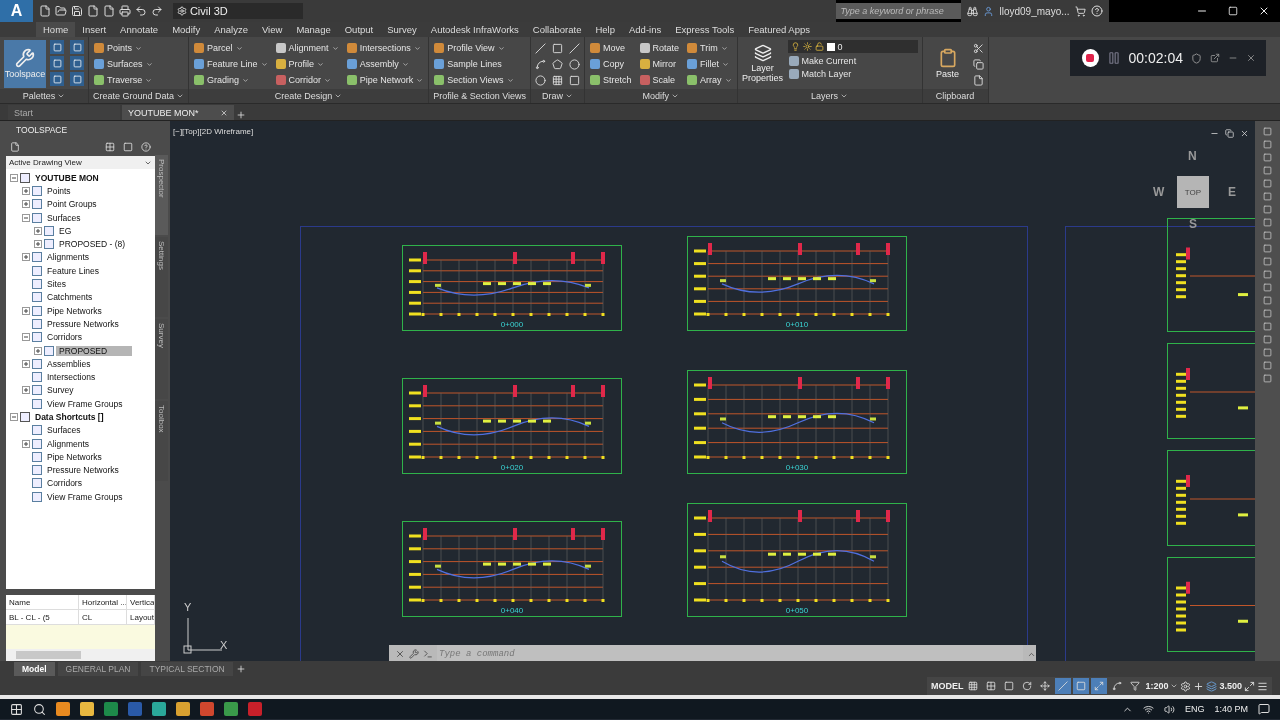 The width and height of the screenshot is (1280, 720). I want to click on tree-item: Corridors, so click(64, 483).